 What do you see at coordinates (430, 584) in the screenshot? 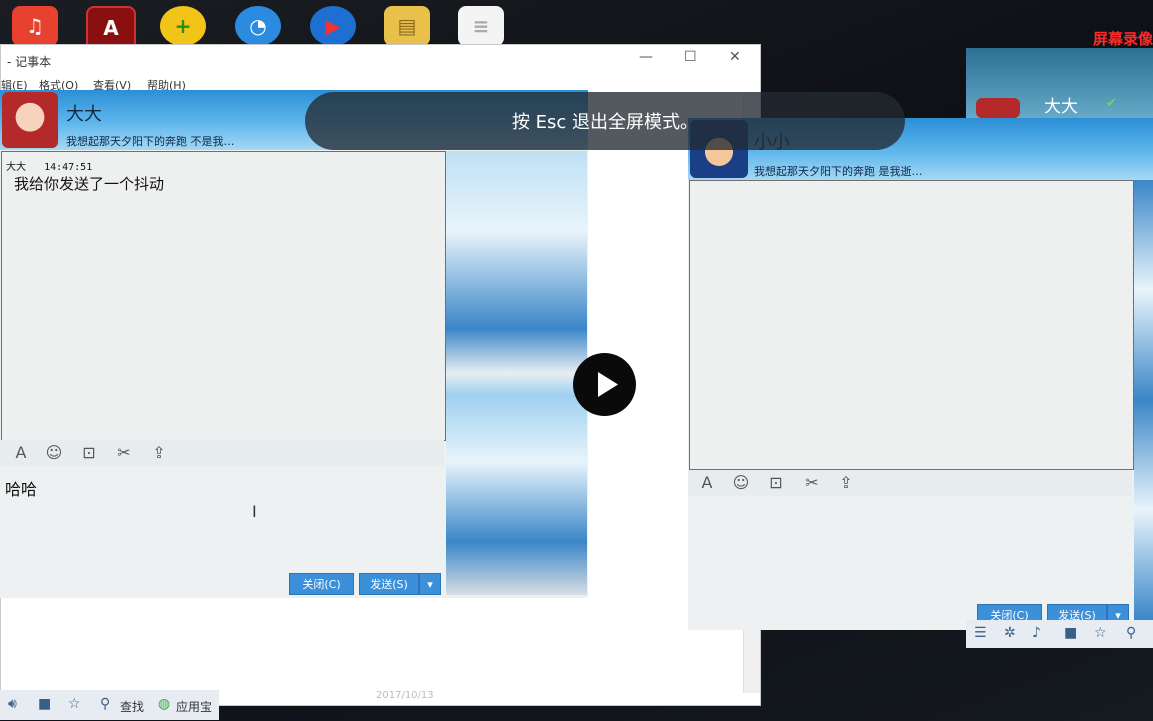
I see `send-options-chevron-icon: ▾` at bounding box center [430, 584].